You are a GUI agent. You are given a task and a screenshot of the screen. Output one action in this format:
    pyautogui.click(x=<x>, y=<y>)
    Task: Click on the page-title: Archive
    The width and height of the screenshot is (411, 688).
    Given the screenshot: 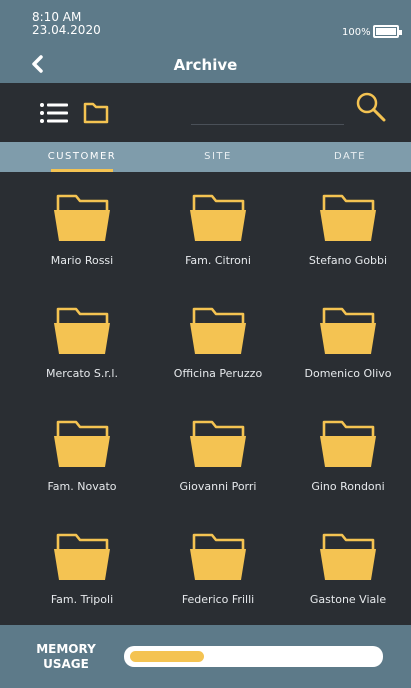 What is the action you would take?
    pyautogui.click(x=205, y=65)
    